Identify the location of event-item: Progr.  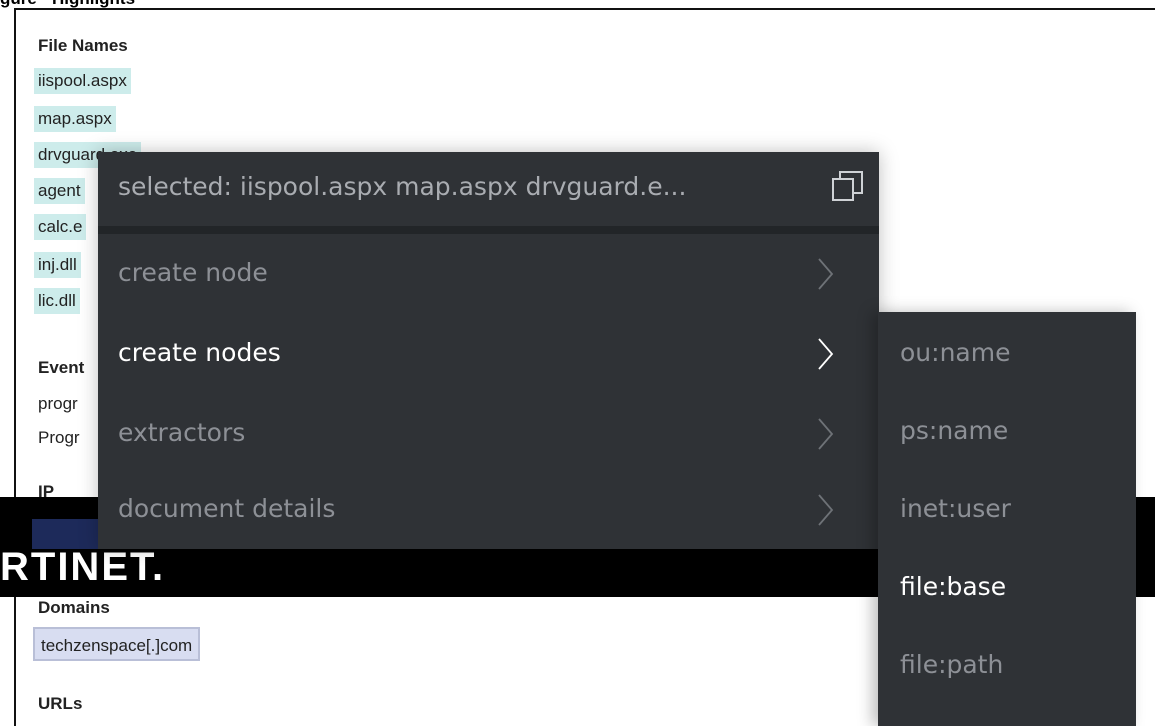
(59, 437).